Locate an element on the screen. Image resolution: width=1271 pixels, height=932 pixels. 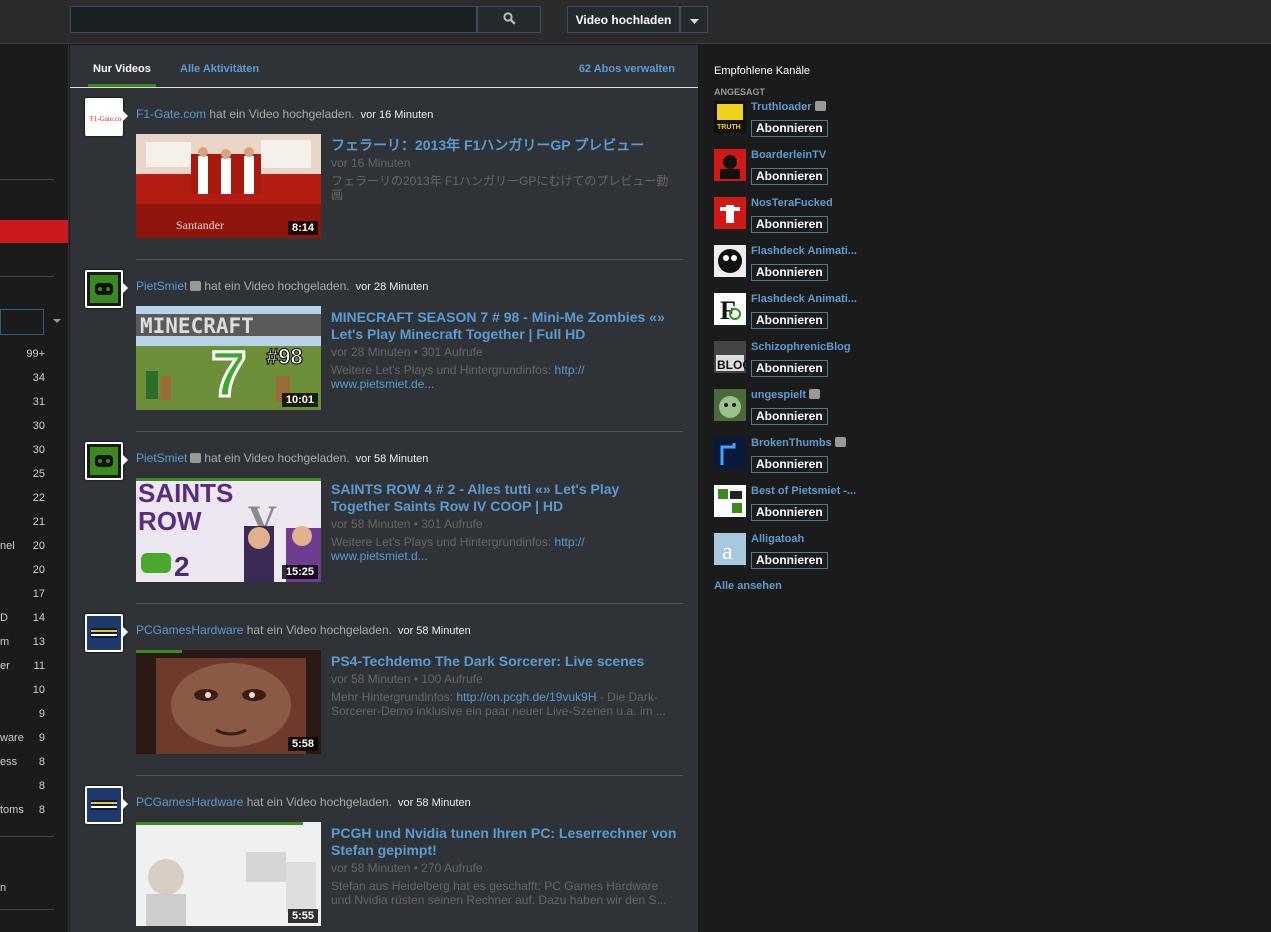
guide-item: 99+ is located at coordinates (27, 355).